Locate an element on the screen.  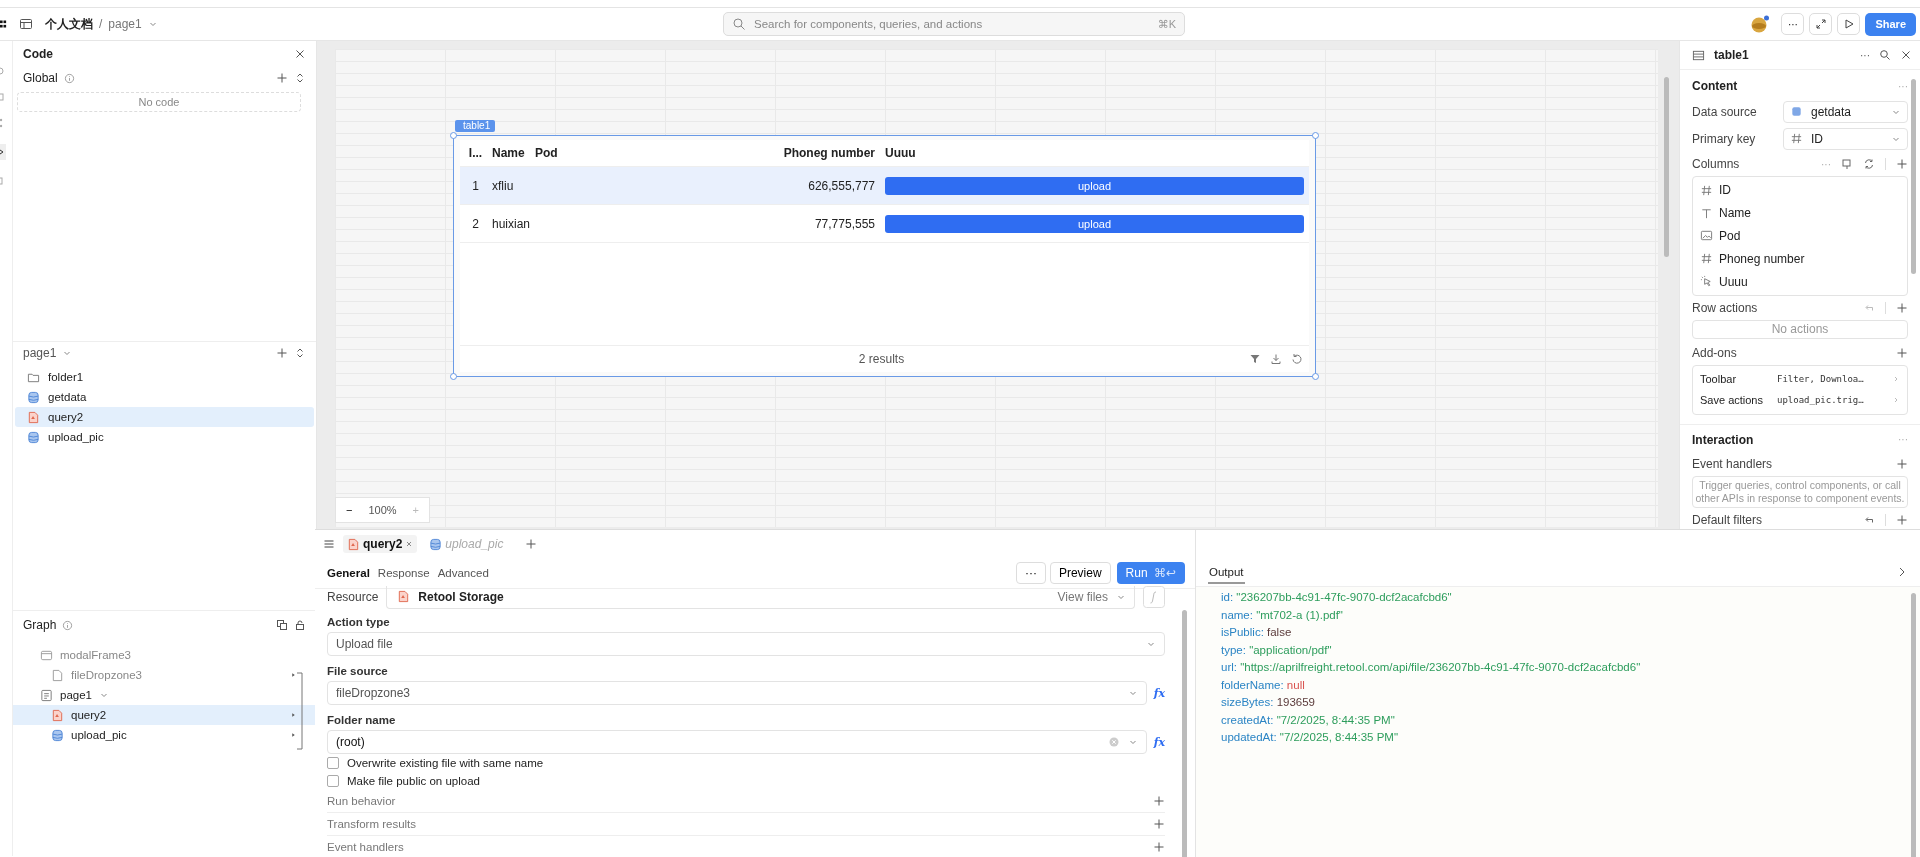
search-field: Search for components, queries, and actions is located at coordinates (952, 24).